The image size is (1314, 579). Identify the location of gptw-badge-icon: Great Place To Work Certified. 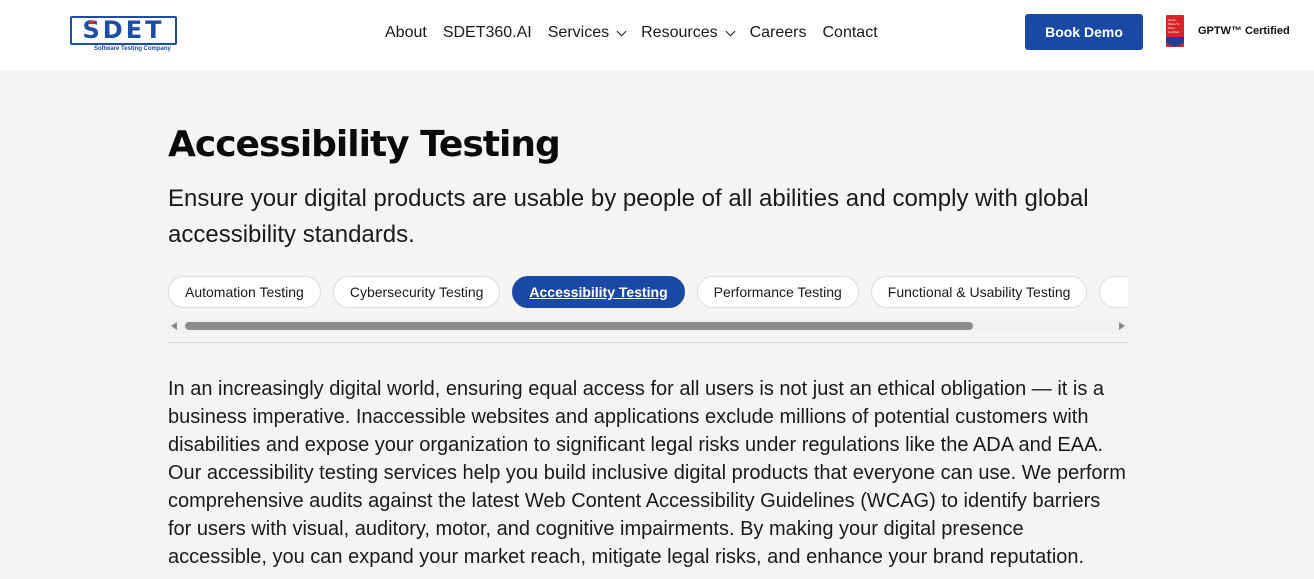
(1175, 31).